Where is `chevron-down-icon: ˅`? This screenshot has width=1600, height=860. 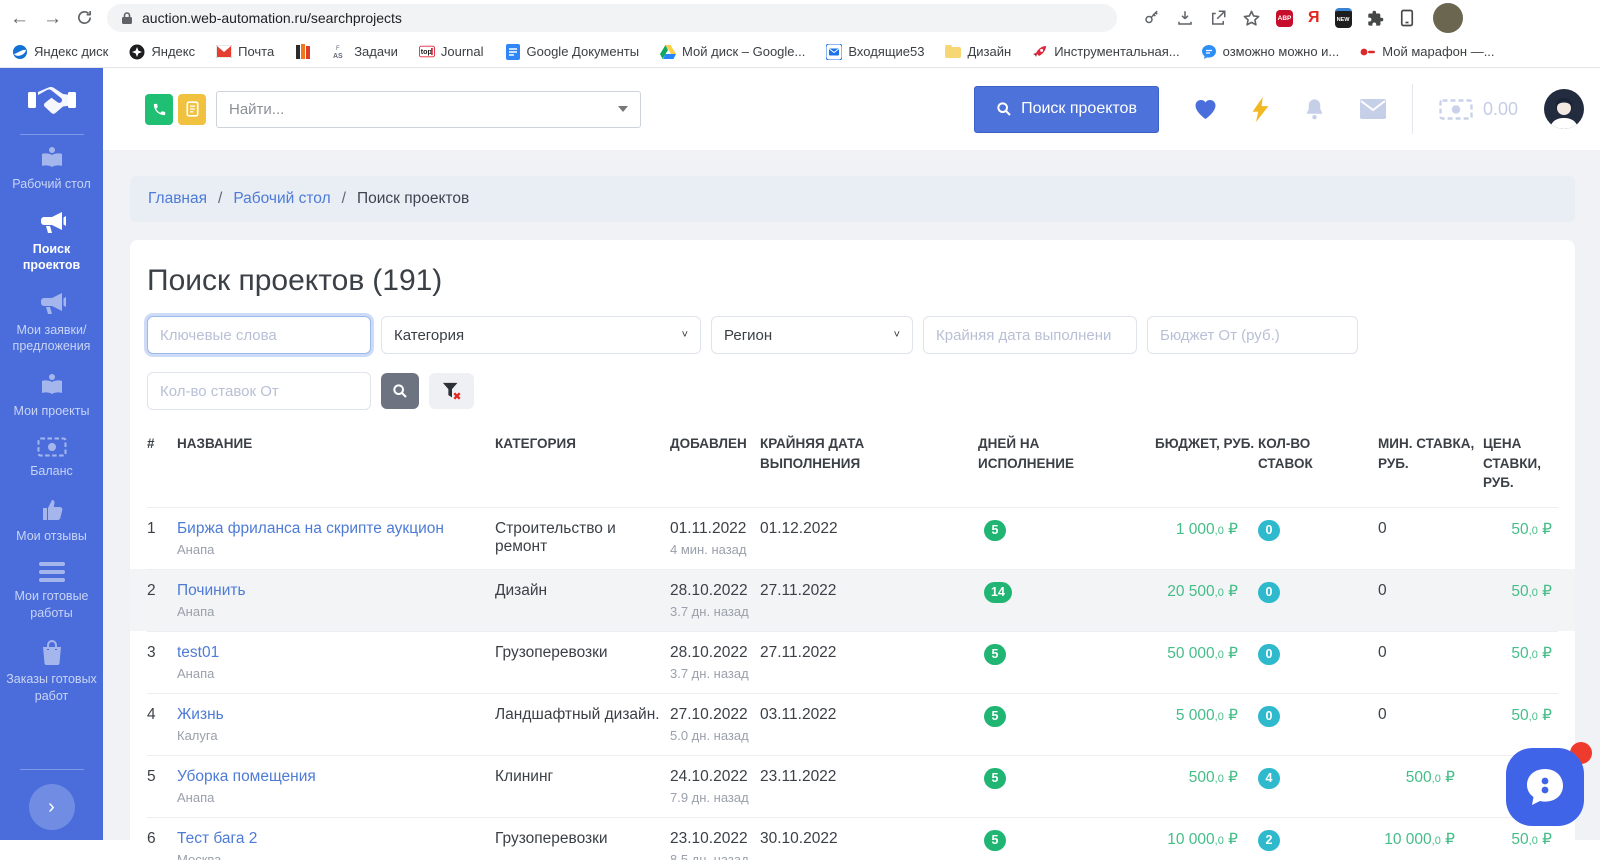 chevron-down-icon: ˅ is located at coordinates (896, 335).